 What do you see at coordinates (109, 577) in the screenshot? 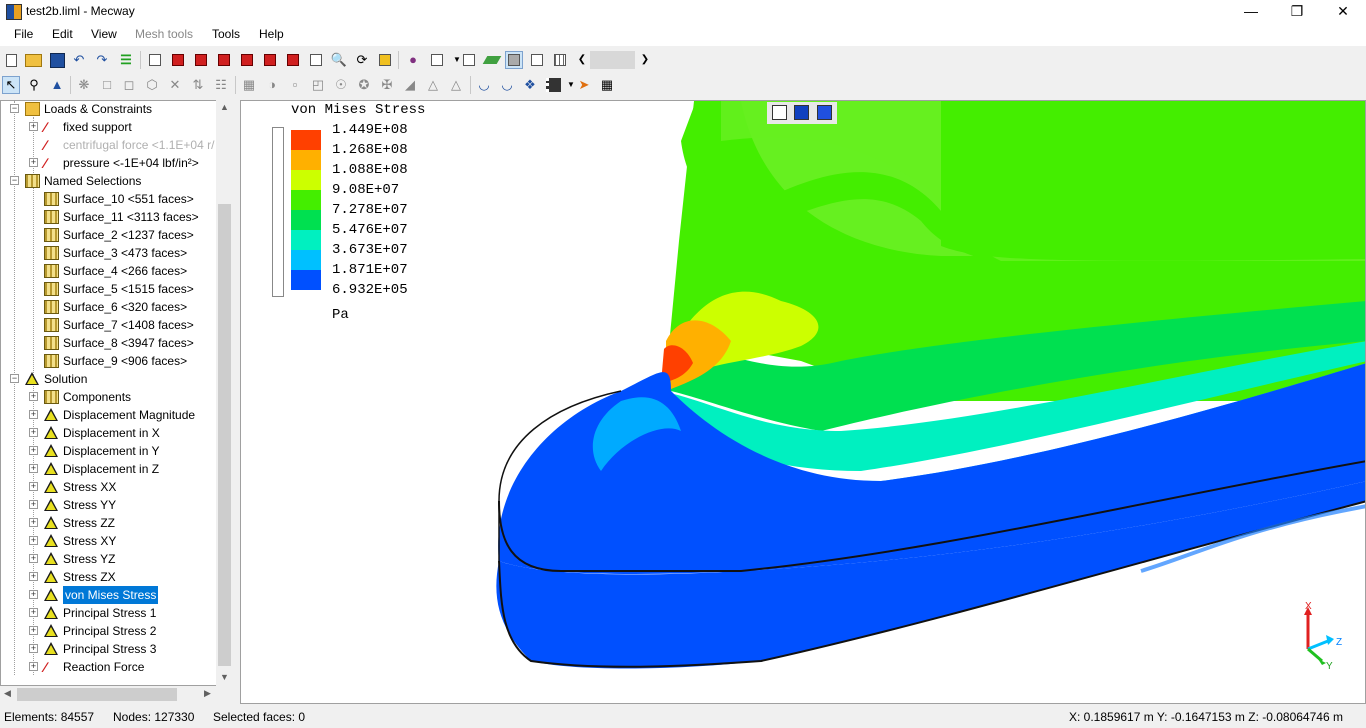
I see `tree-item: + Stress ZX` at bounding box center [109, 577].